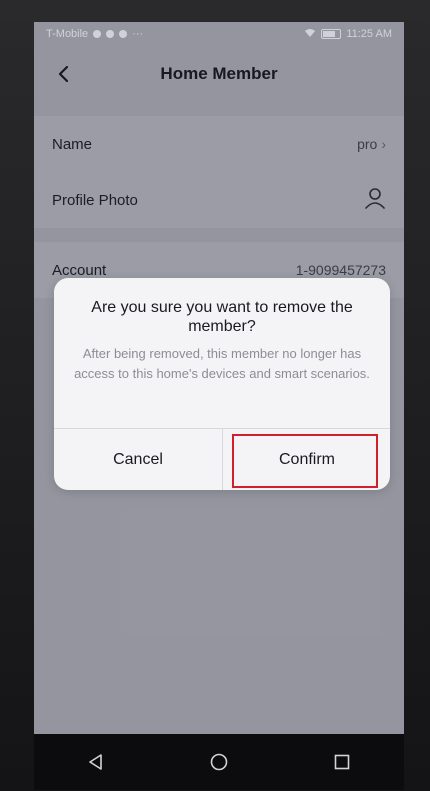 The width and height of the screenshot is (430, 791). I want to click on nav-back-button, so click(96, 762).